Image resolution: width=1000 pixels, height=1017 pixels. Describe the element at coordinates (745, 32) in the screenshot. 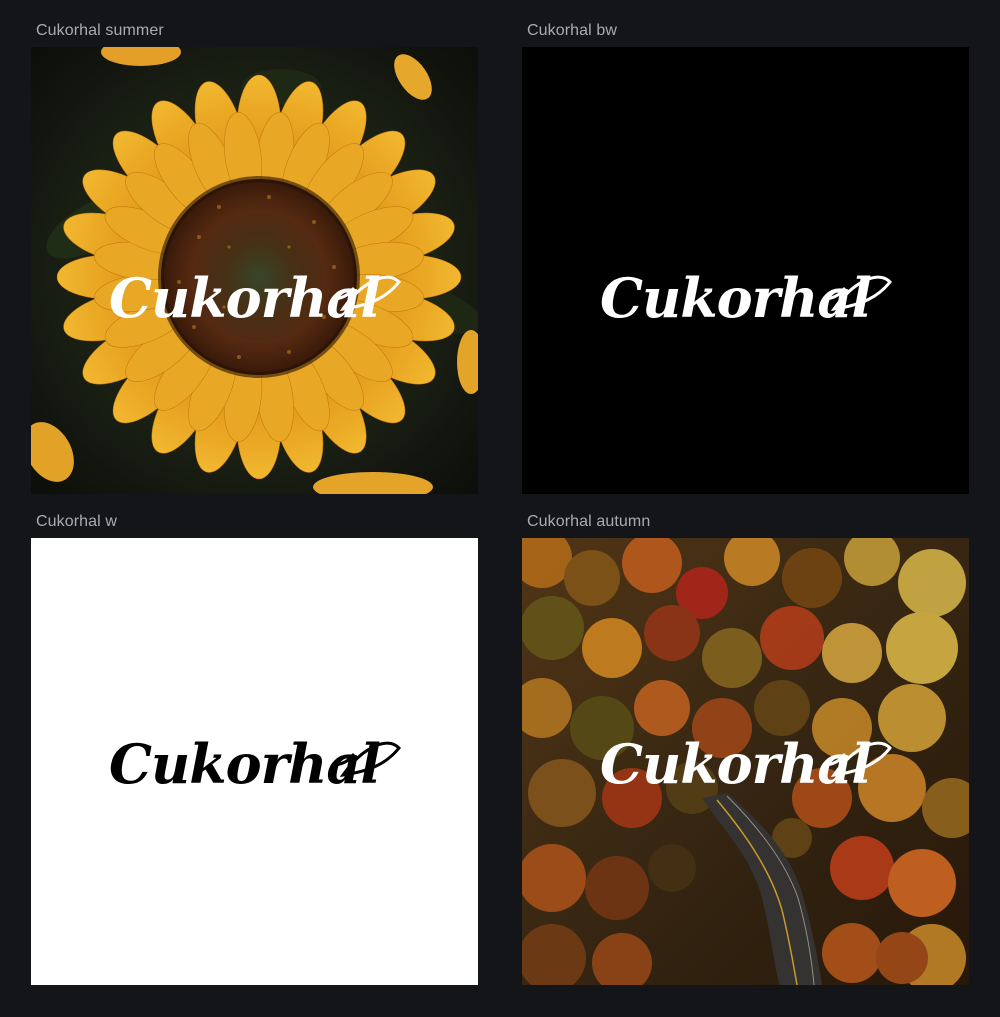

I see `artboard-label: Cukorhal bw` at that location.